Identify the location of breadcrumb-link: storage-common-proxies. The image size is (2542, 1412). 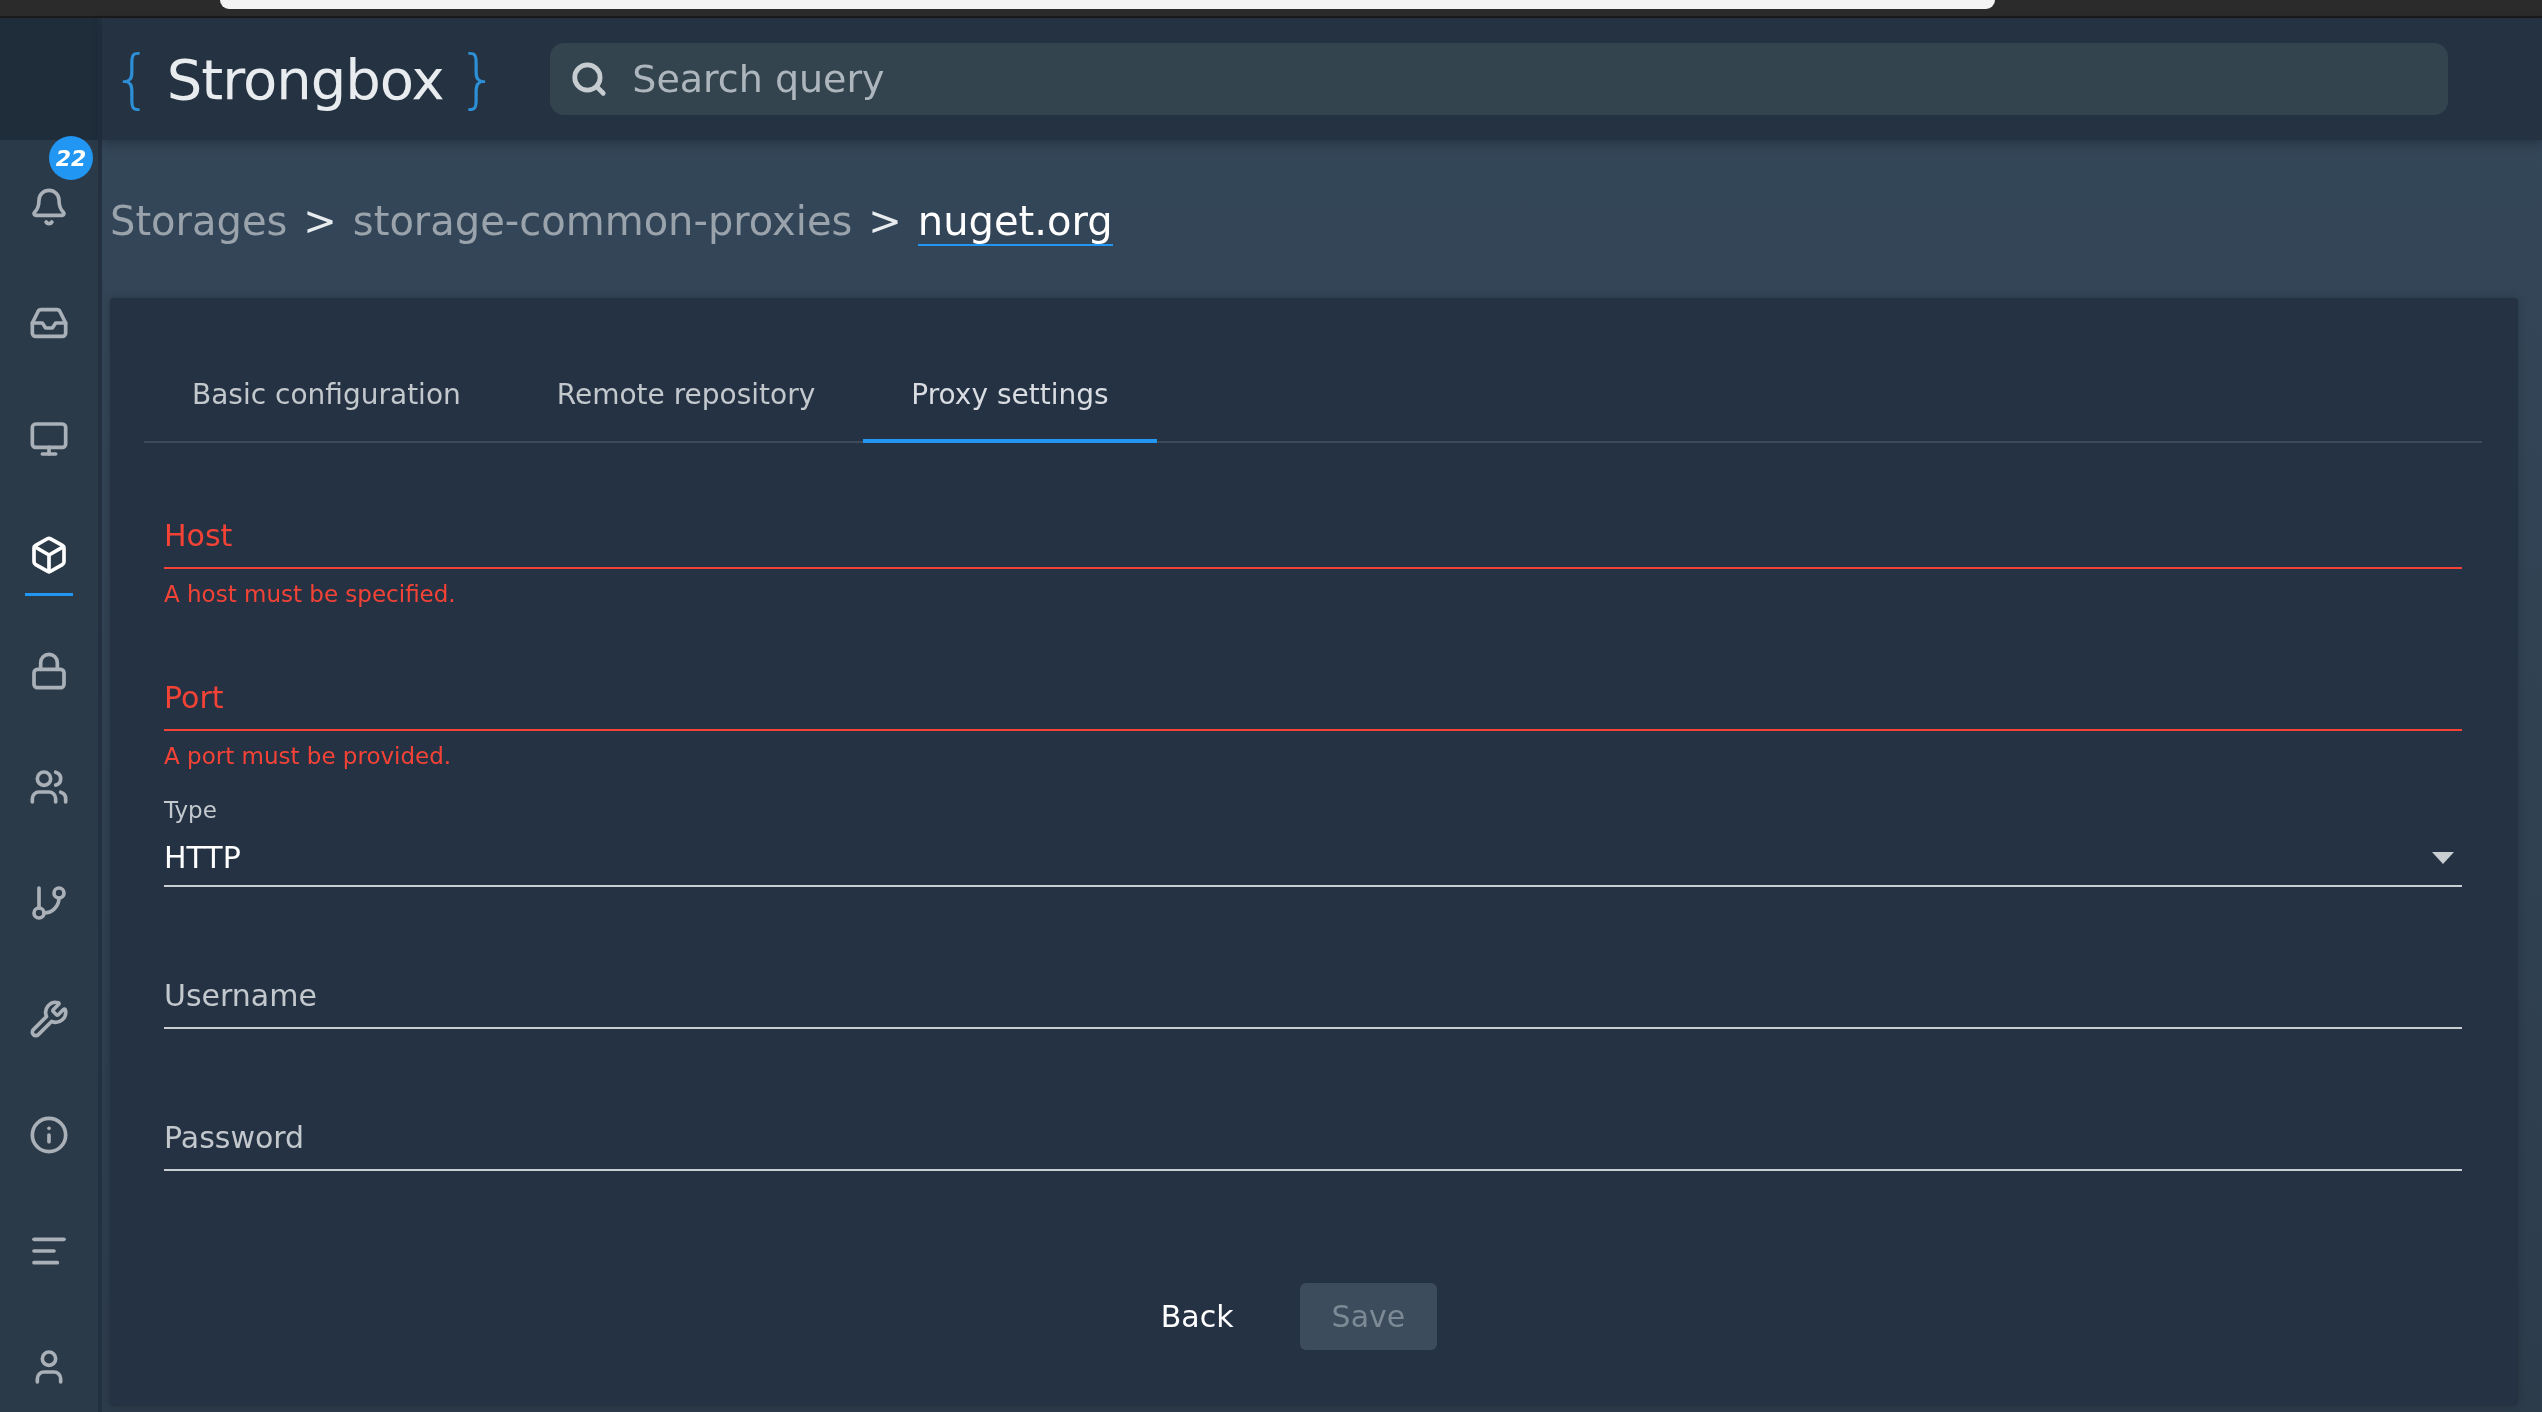
(602, 222).